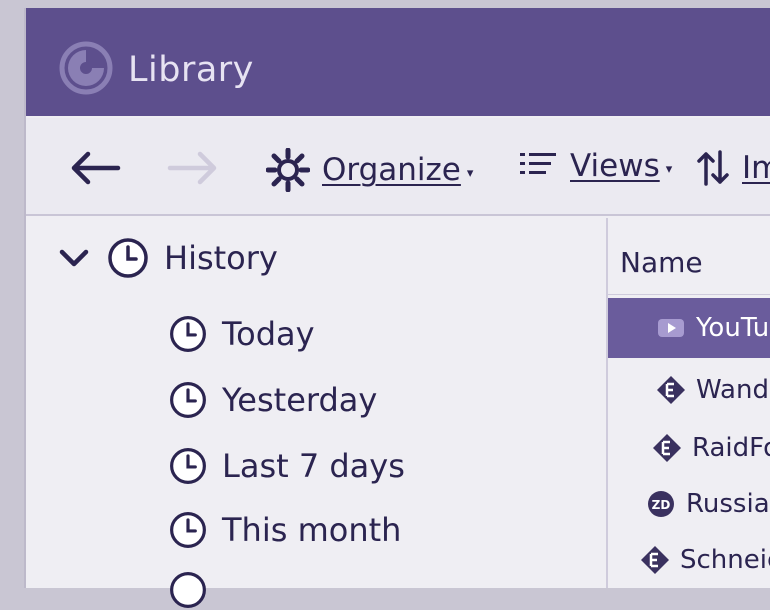 The width and height of the screenshot is (770, 610). I want to click on list-item: Schneier, so click(689, 560).